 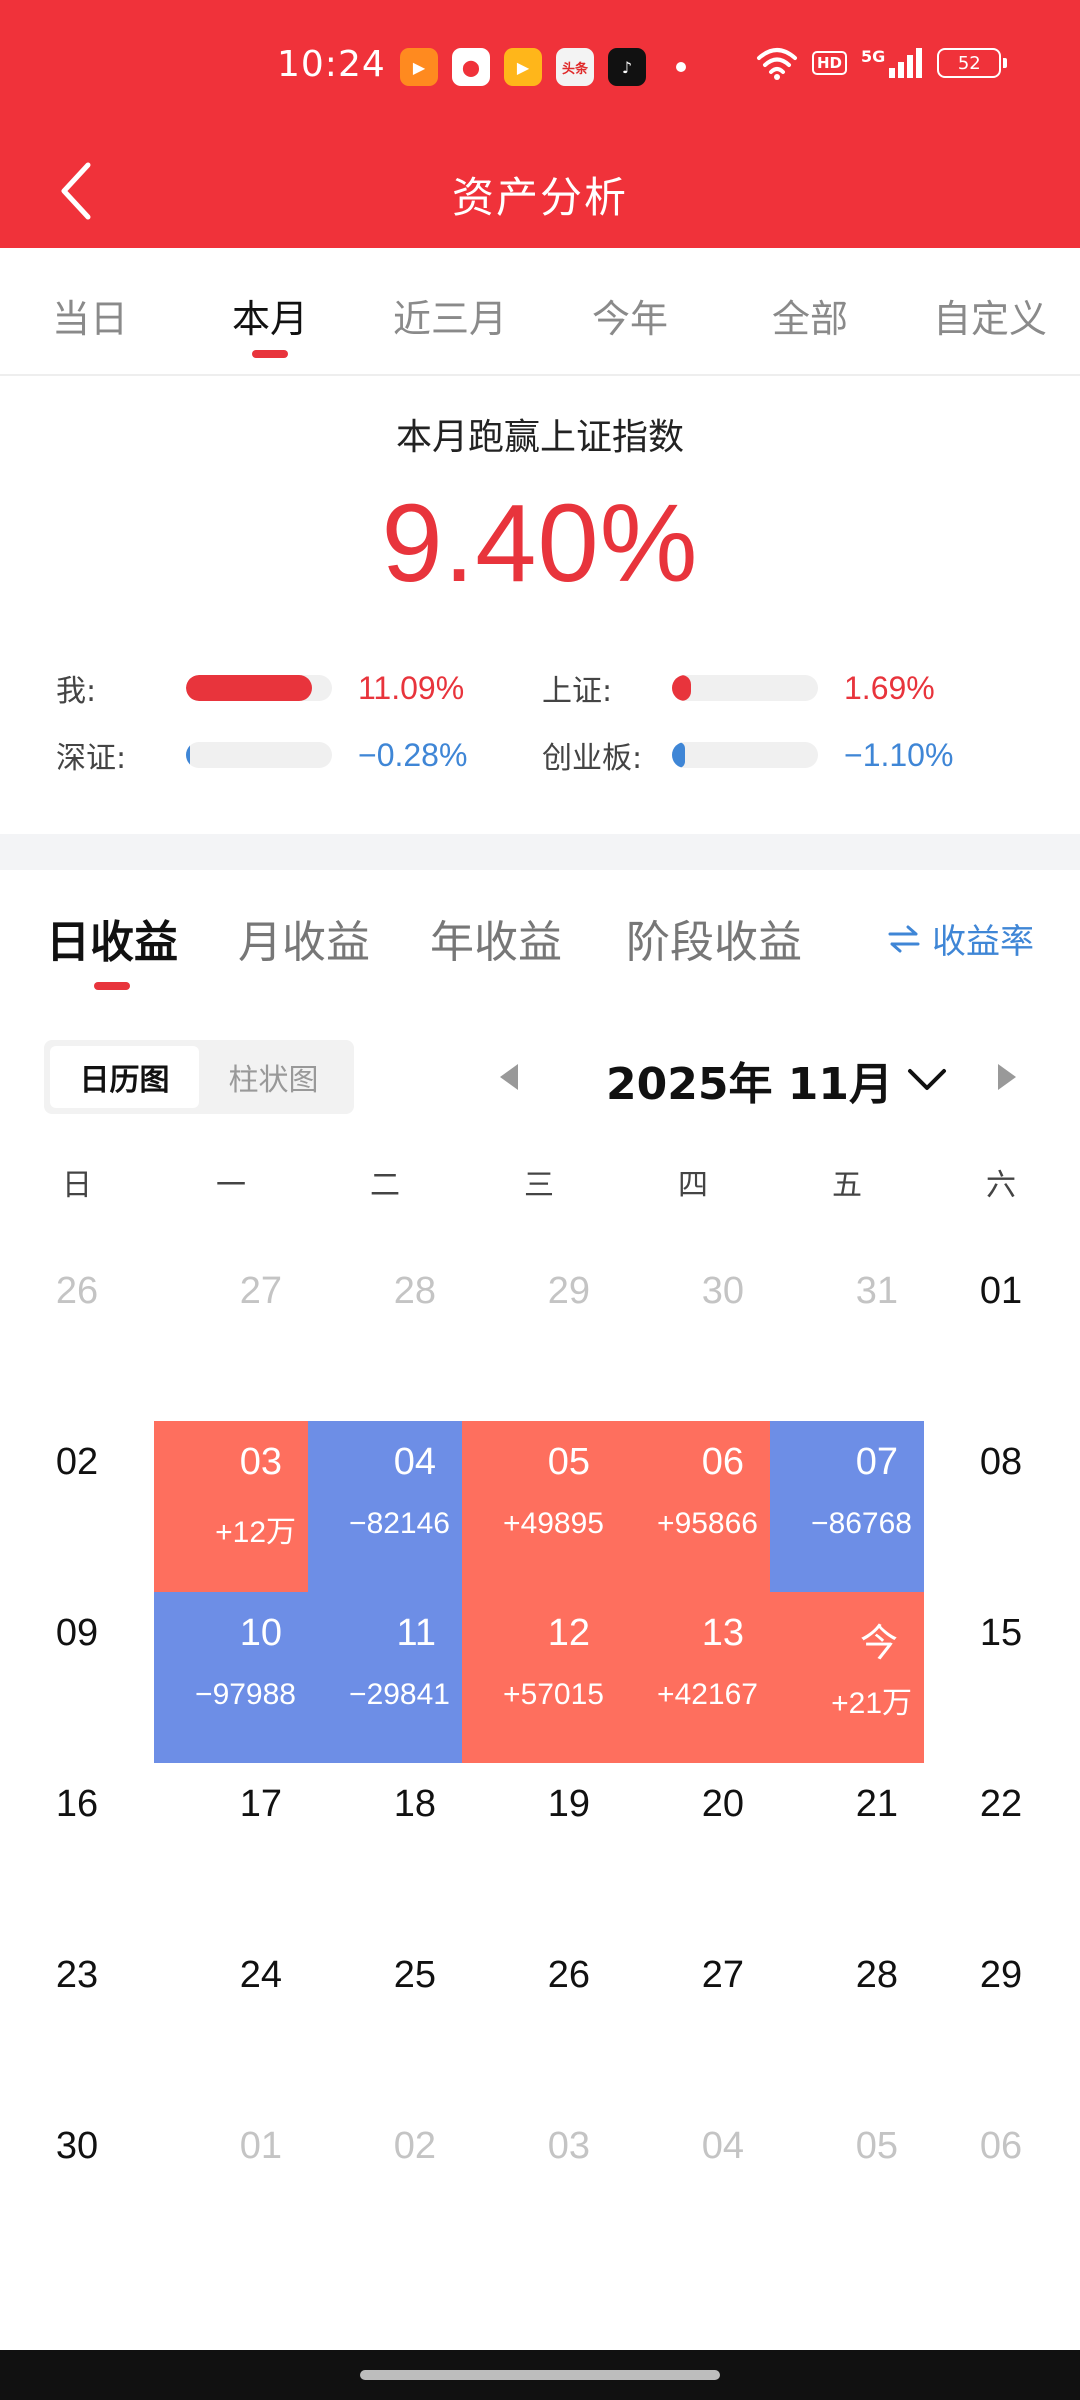 What do you see at coordinates (255, 1532) in the screenshot?
I see `calendar-day-earning: +12万` at bounding box center [255, 1532].